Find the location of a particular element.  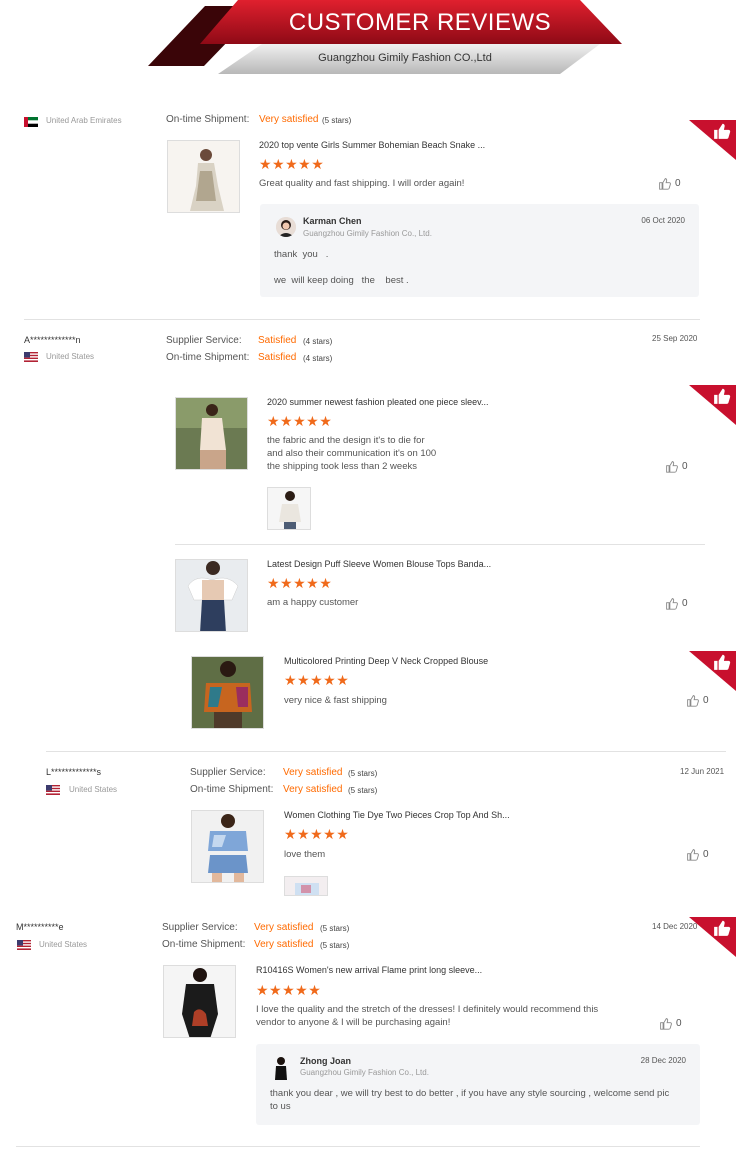

reply-author: Zhong Joan is located at coordinates (325, 1061).